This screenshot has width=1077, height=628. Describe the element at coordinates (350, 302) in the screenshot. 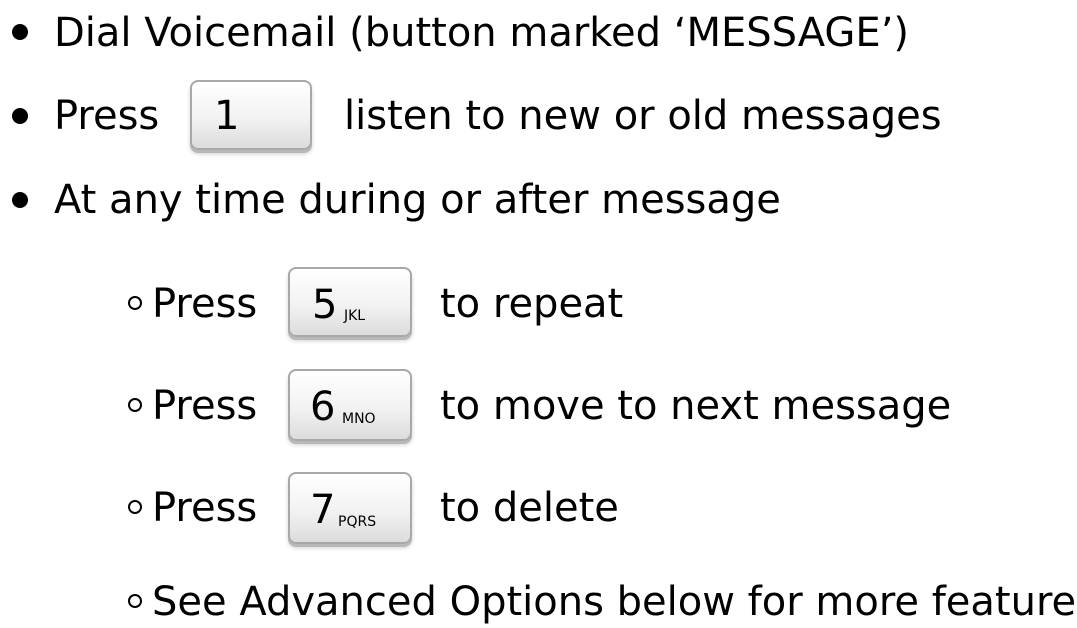

I see `key-5-jkl-button: 5 JKL` at that location.